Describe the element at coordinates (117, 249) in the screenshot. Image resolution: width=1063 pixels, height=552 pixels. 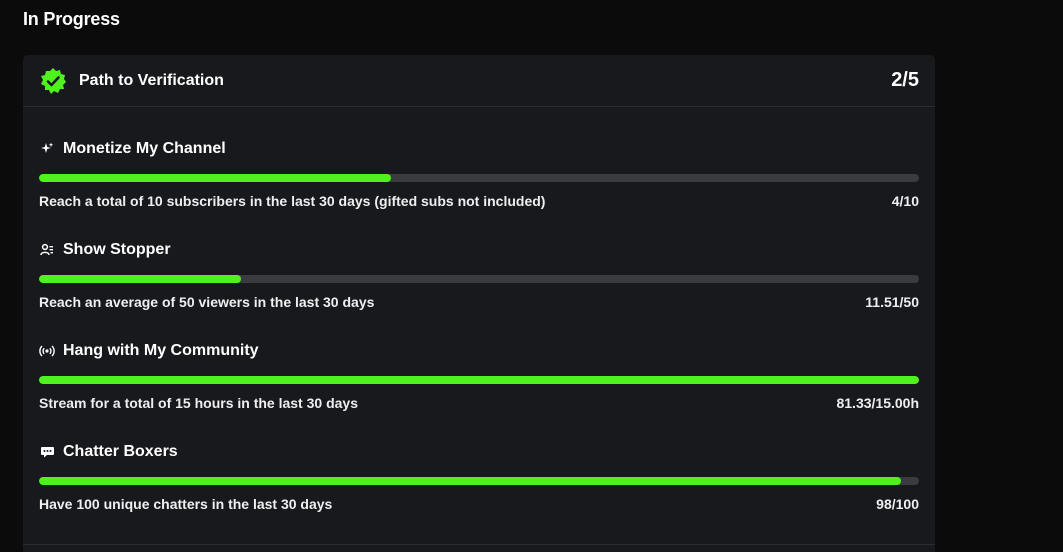
I see `goal-title: Show Stopper` at that location.